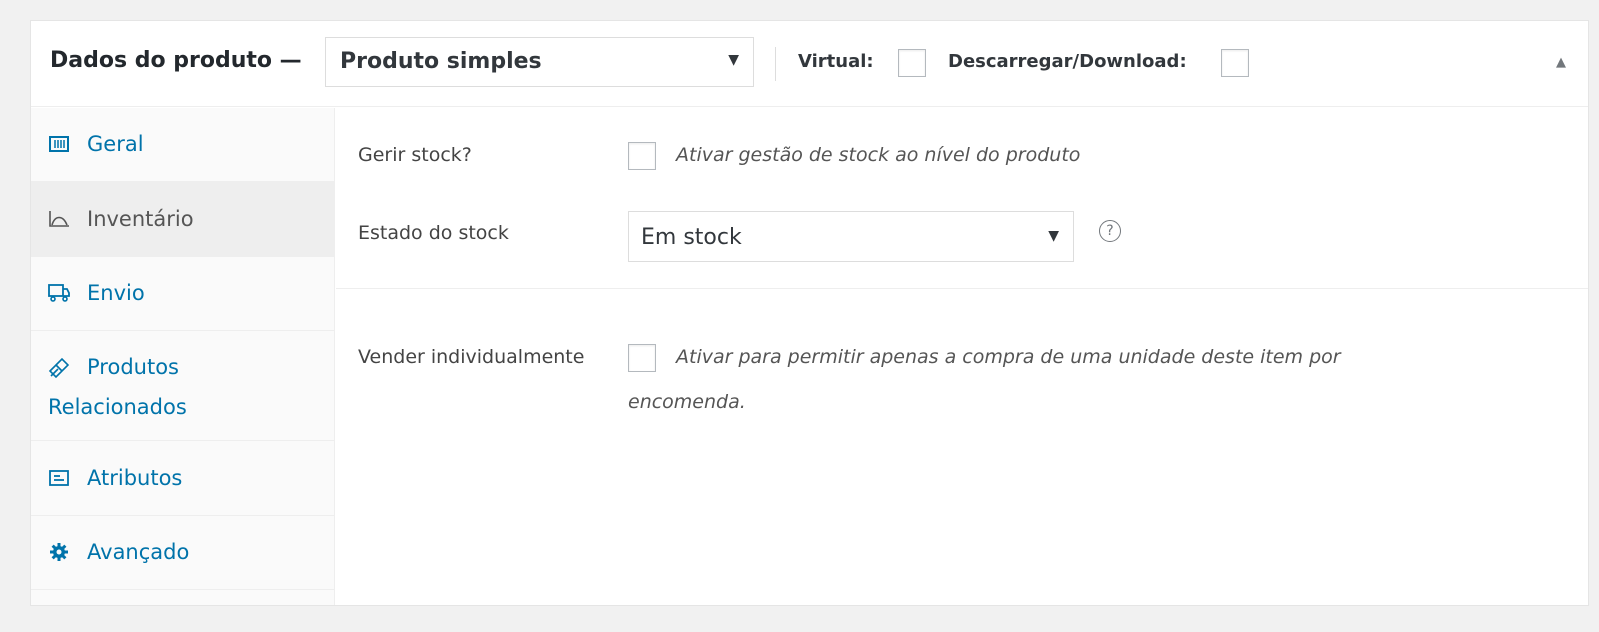 This screenshot has height=632, width=1599. I want to click on manage-stock-label: Gerir stock?, so click(415, 155).